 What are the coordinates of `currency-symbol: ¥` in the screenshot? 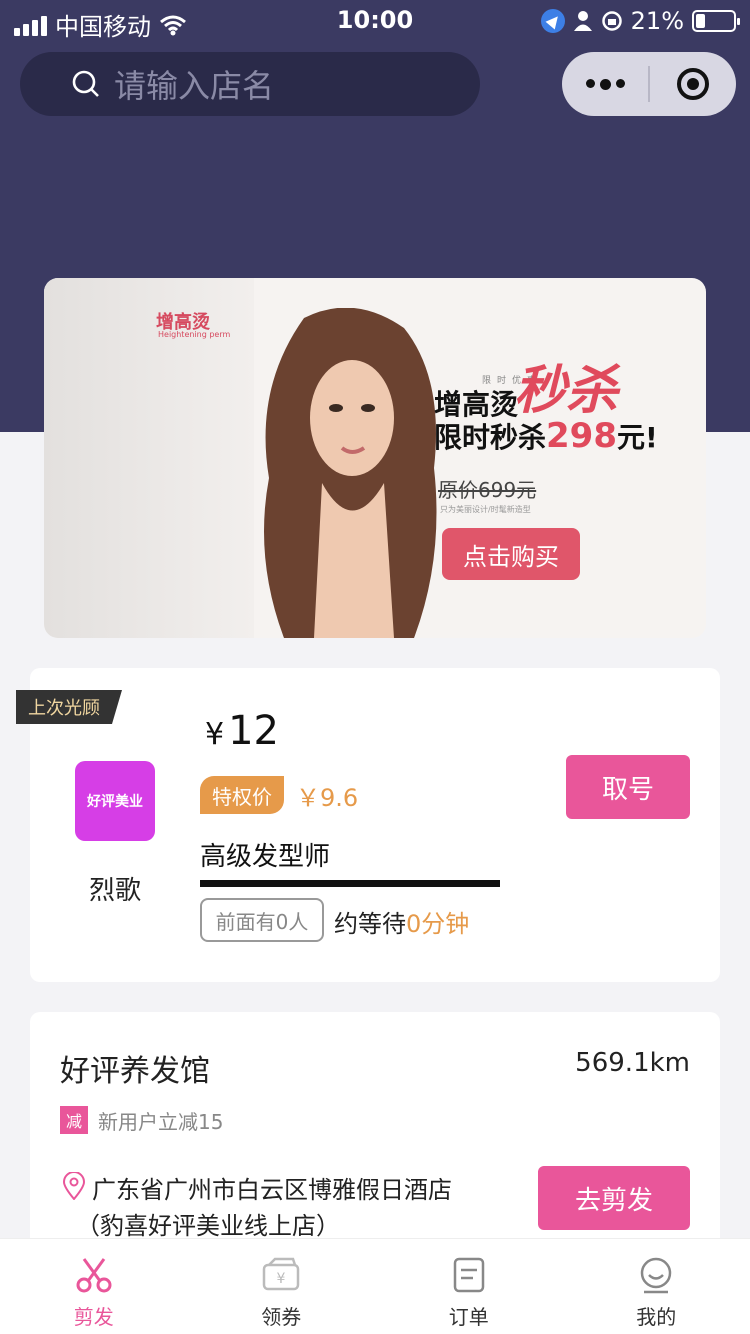 It's located at (215, 734).